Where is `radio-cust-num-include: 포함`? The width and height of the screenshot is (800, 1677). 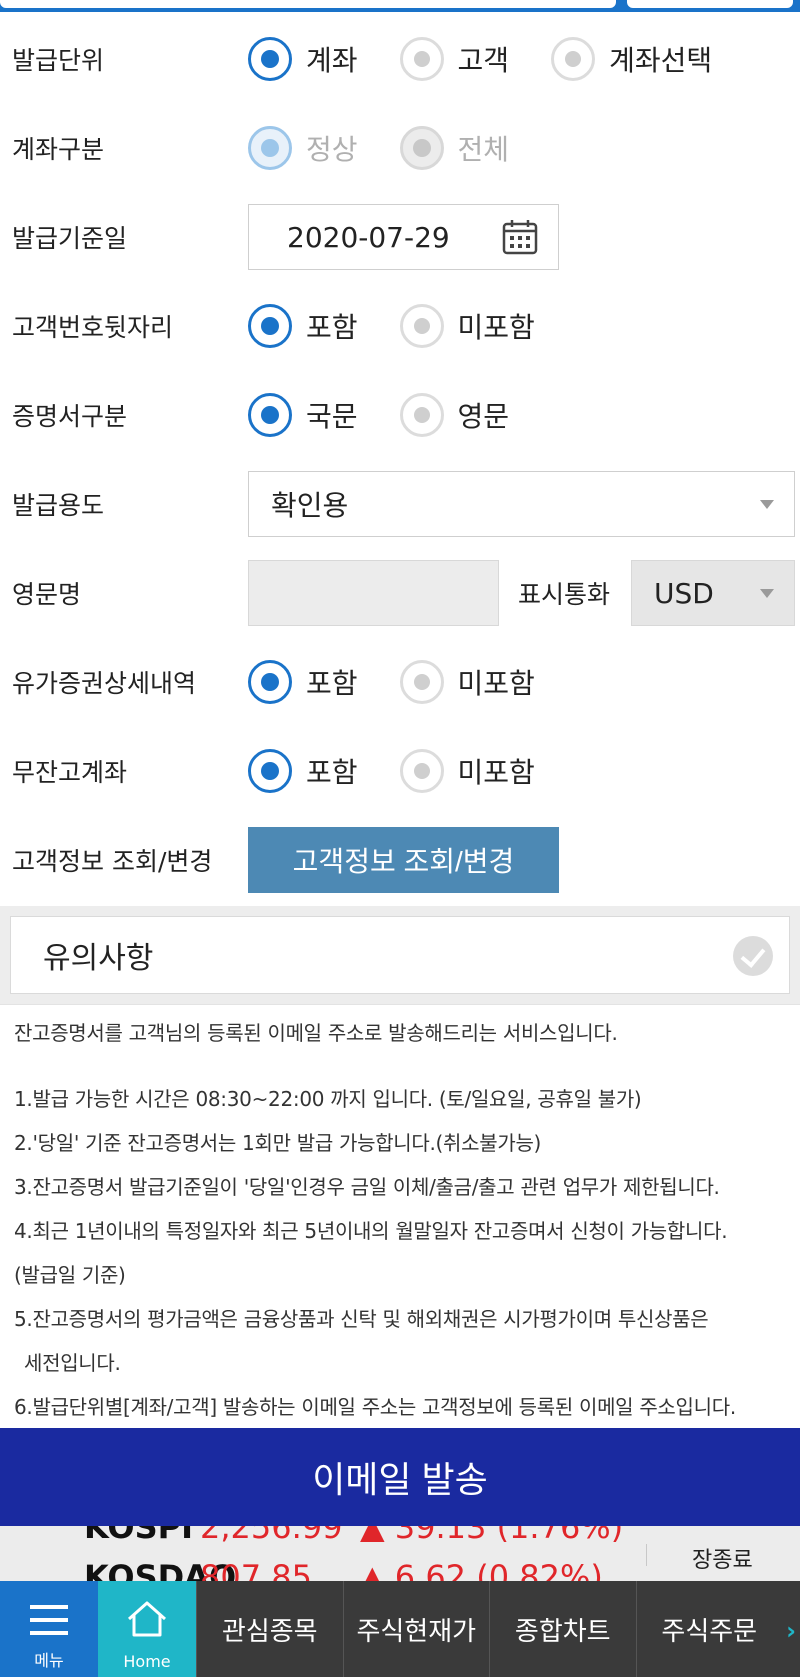
radio-cust-num-include: 포함 is located at coordinates (303, 326).